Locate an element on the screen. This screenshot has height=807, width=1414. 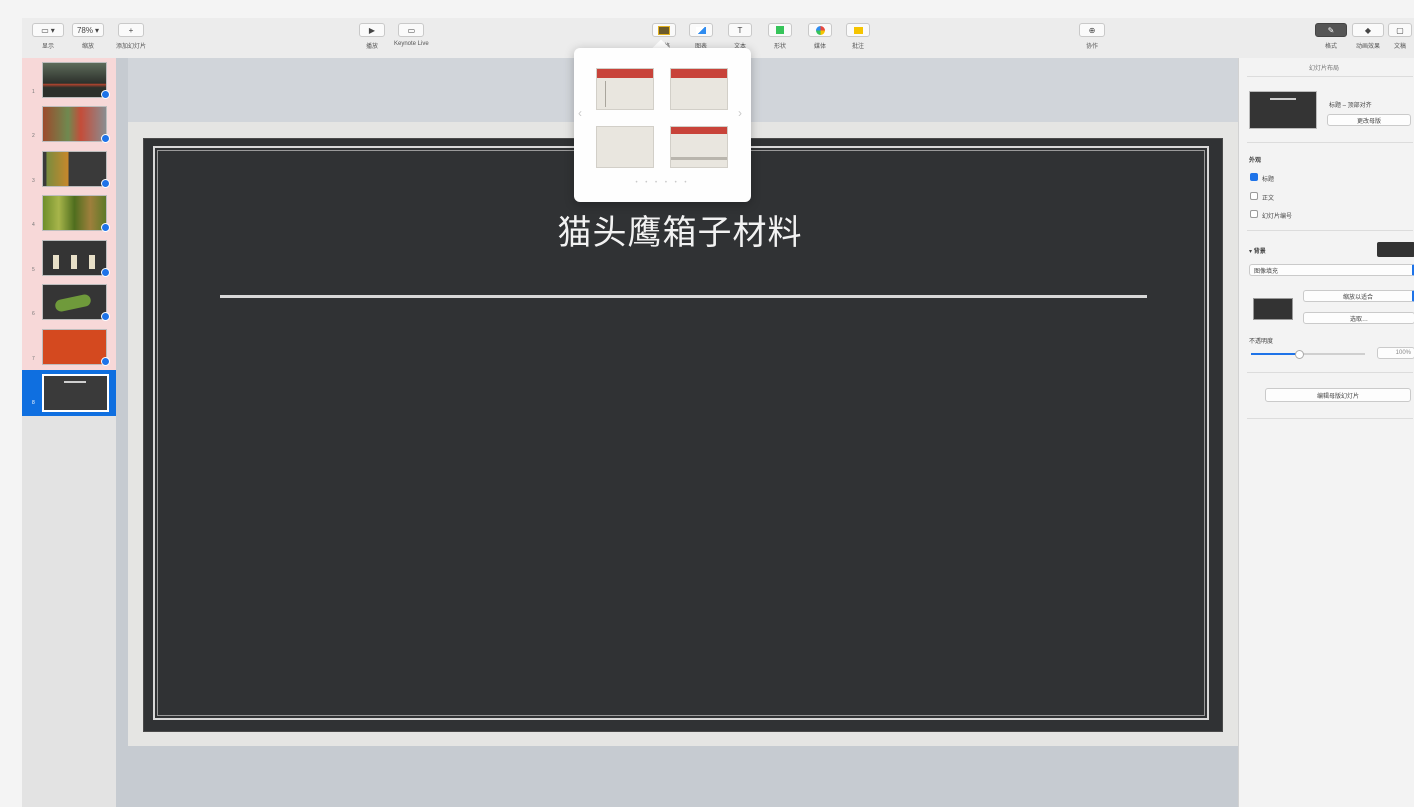
layout-popover: ‹ › • • • • • • is located at coordinates (662, 125).